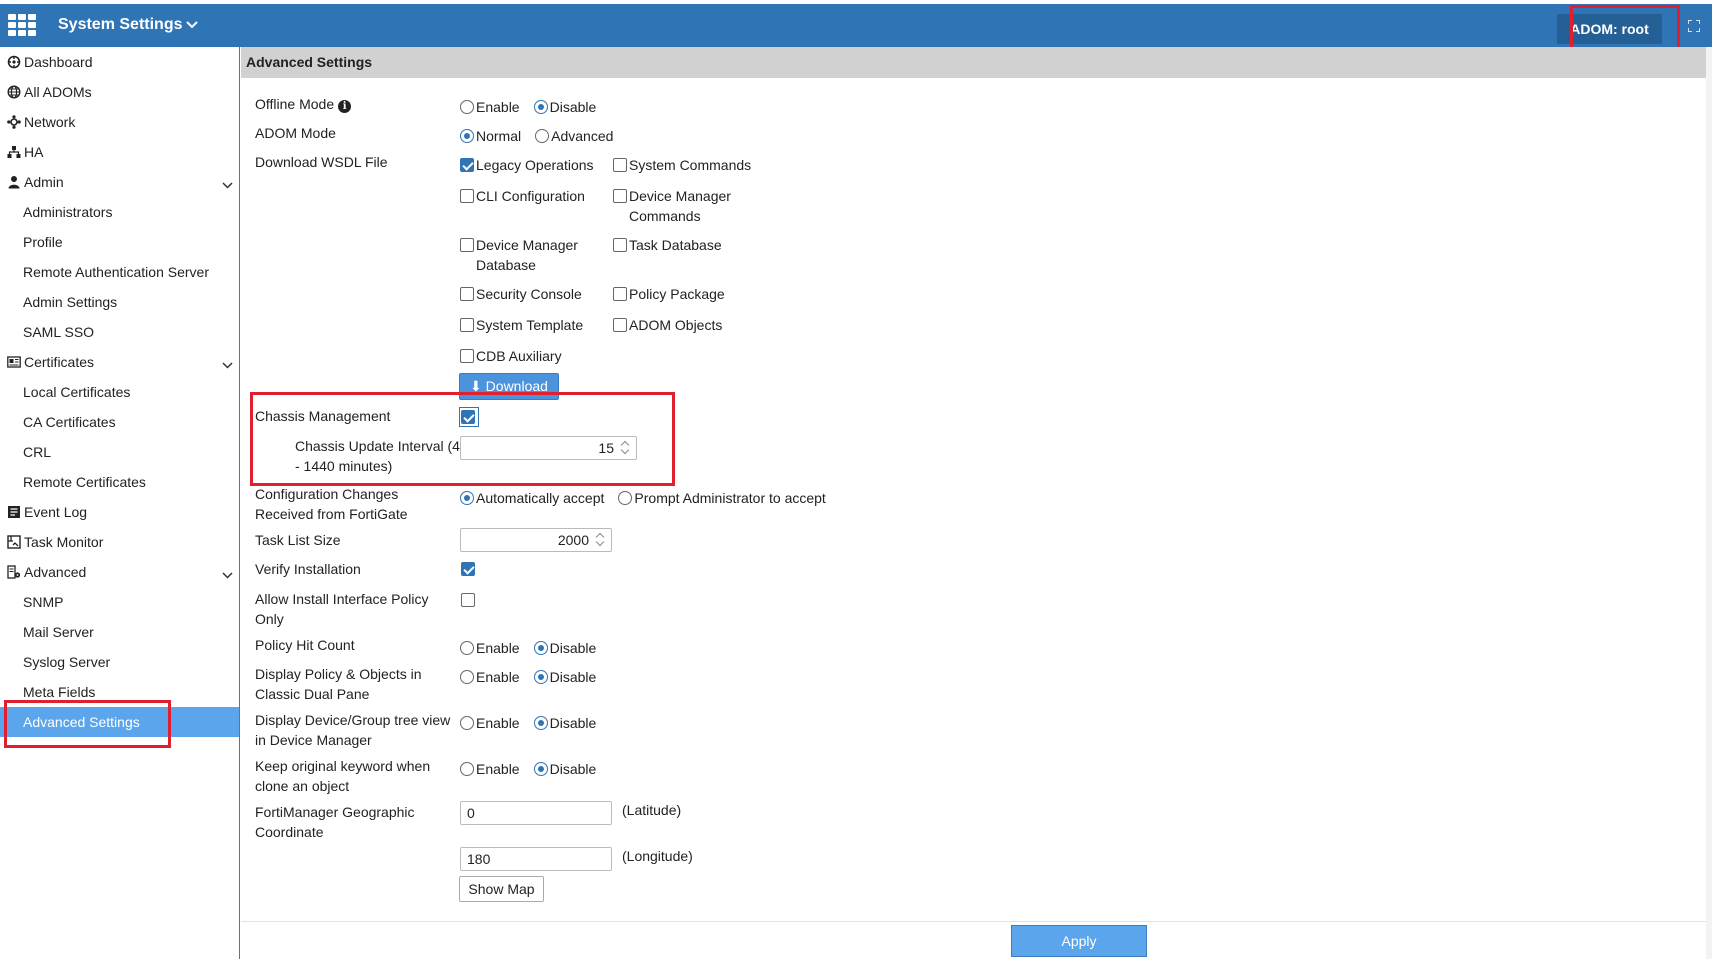 This screenshot has width=1712, height=959. I want to click on wsdl-system-commands-checkbox: System Commands, so click(688, 165).